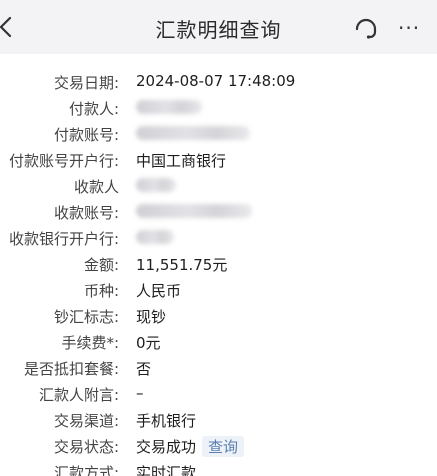 Image resolution: width=437 pixels, height=476 pixels. What do you see at coordinates (86, 470) in the screenshot?
I see `detail-label: 汇款方式:` at bounding box center [86, 470].